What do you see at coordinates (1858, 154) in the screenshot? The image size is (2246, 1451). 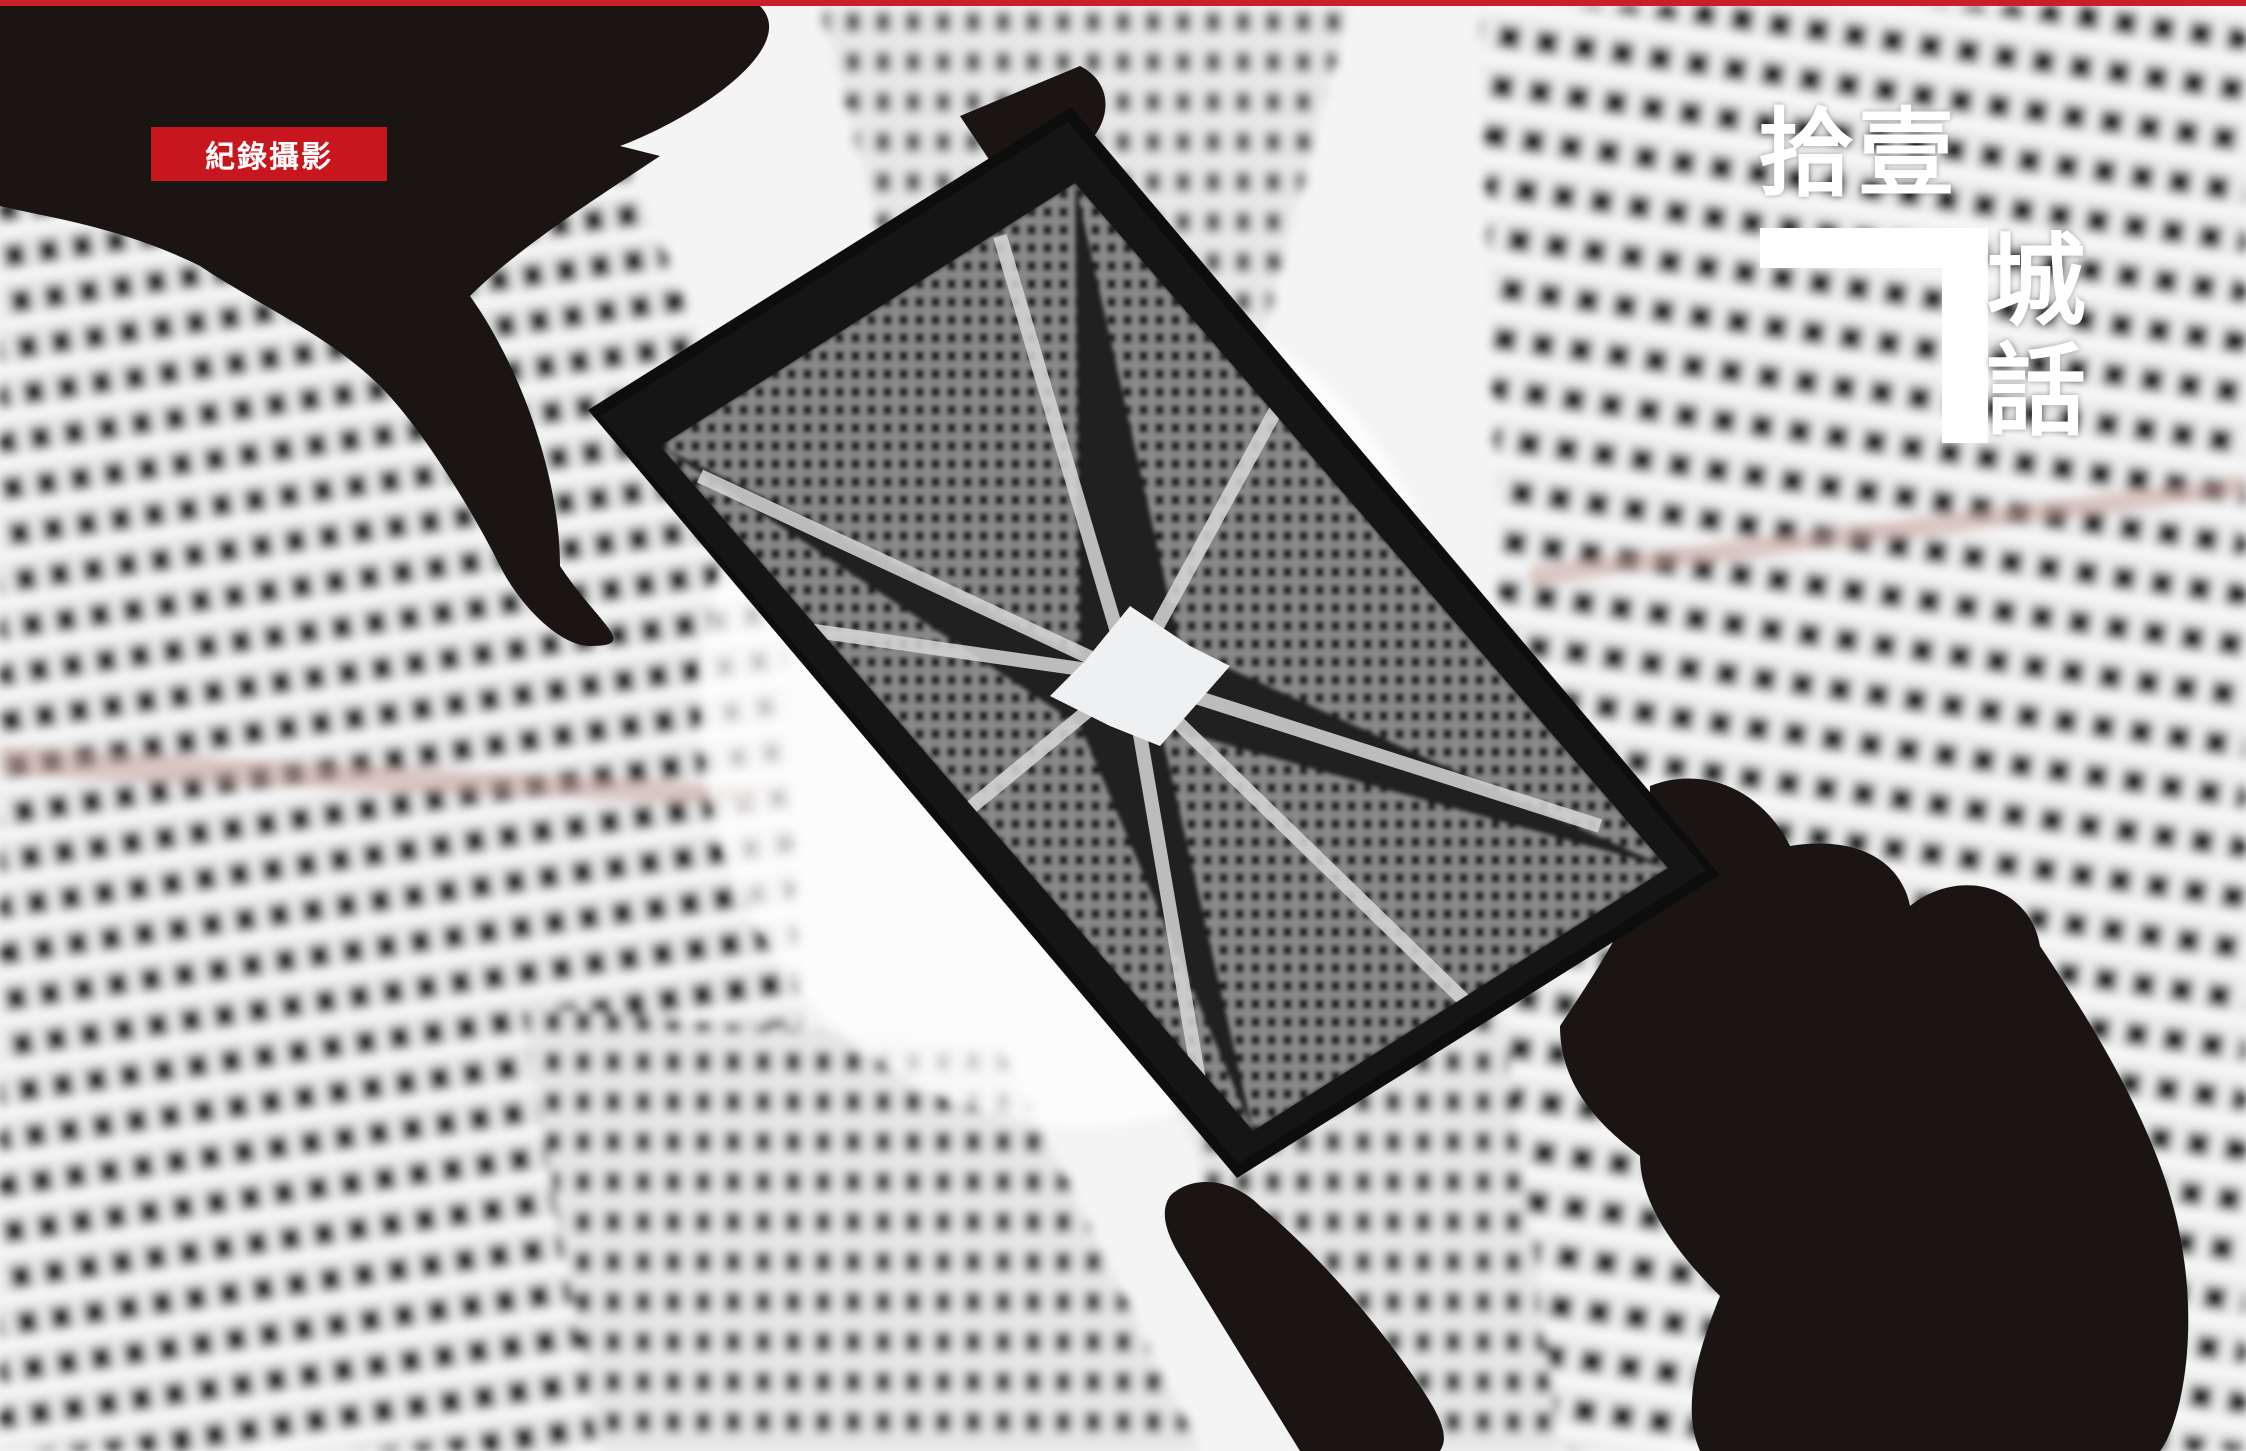 I see `title-line-1: 拾壹` at bounding box center [1858, 154].